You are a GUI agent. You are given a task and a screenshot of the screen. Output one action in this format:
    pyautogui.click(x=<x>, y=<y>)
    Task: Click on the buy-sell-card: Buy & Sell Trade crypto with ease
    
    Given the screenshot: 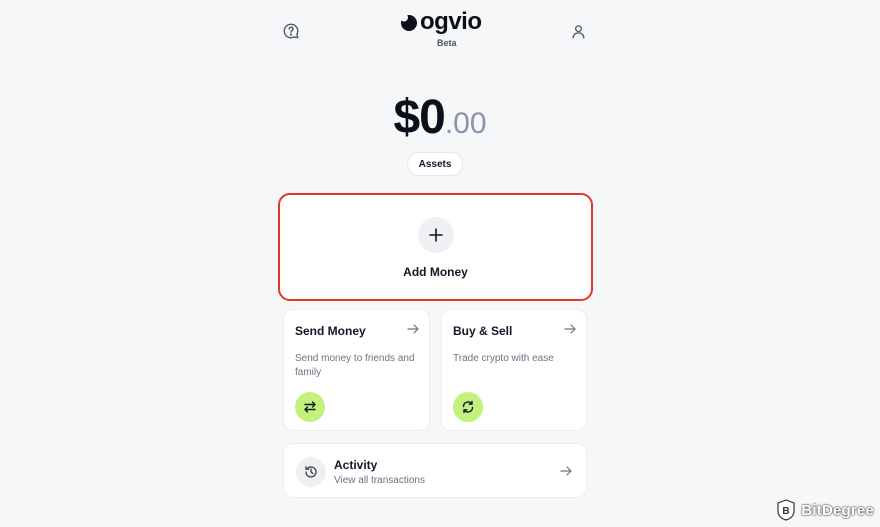 What is the action you would take?
    pyautogui.click(x=514, y=370)
    